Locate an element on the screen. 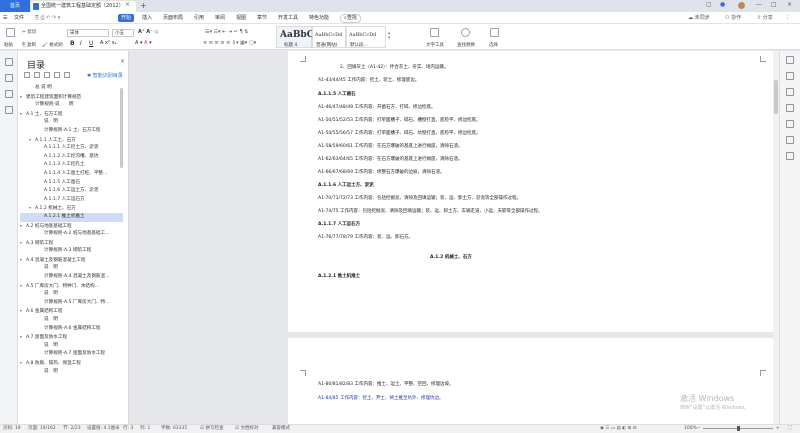 The image size is (800, 433). find-replace-label: 查找替换 is located at coordinates (466, 45).